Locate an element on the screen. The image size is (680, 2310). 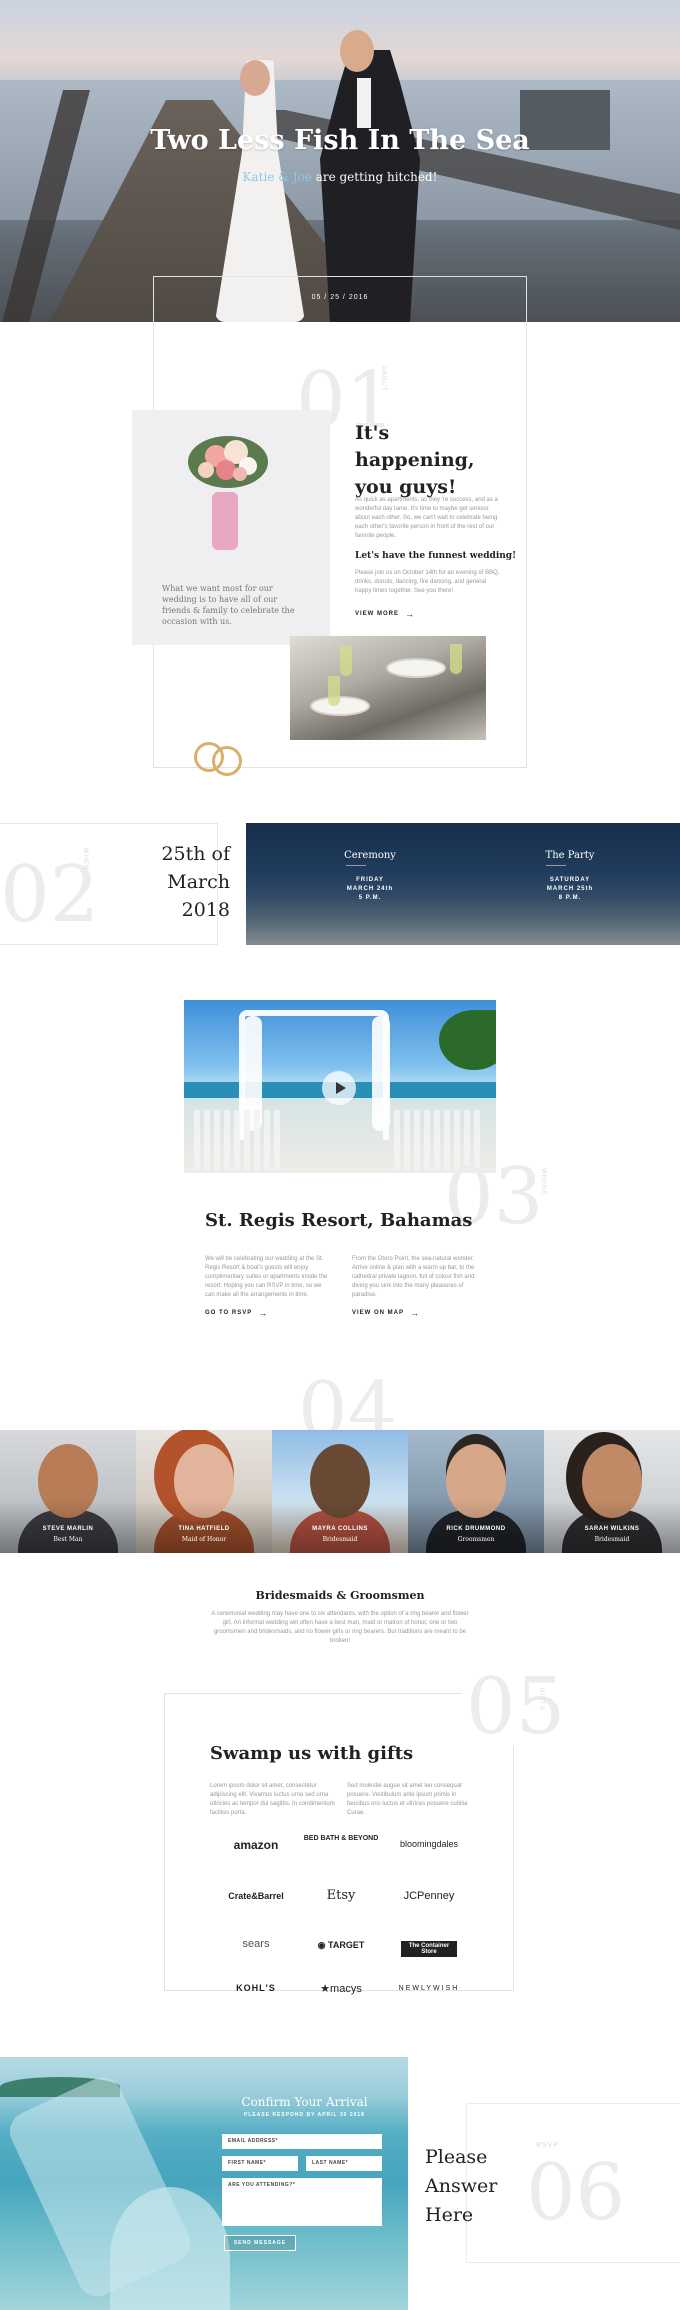
registry-logo-target: ◉ TARGET is located at coordinates (341, 1945).